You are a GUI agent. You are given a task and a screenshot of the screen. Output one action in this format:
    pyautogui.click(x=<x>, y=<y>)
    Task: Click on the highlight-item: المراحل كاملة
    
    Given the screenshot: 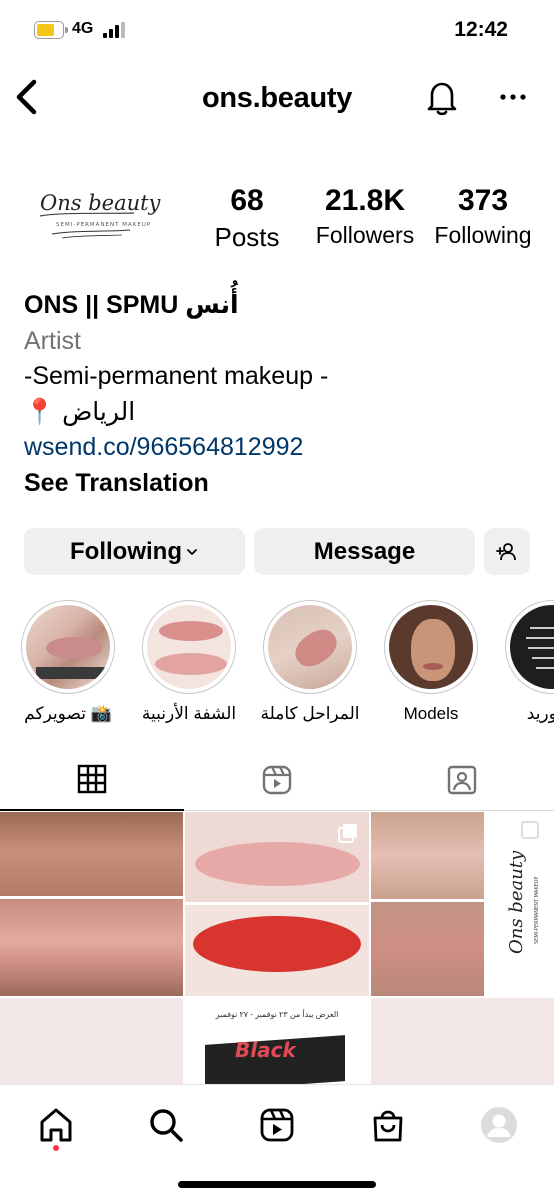 What is the action you would take?
    pyautogui.click(x=310, y=662)
    